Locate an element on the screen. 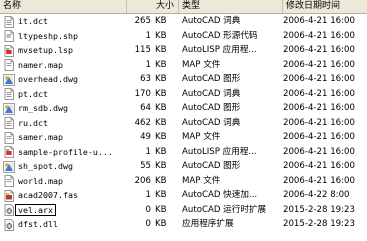 The width and height of the screenshot is (367, 241). file-name: pt.dct is located at coordinates (33, 93).